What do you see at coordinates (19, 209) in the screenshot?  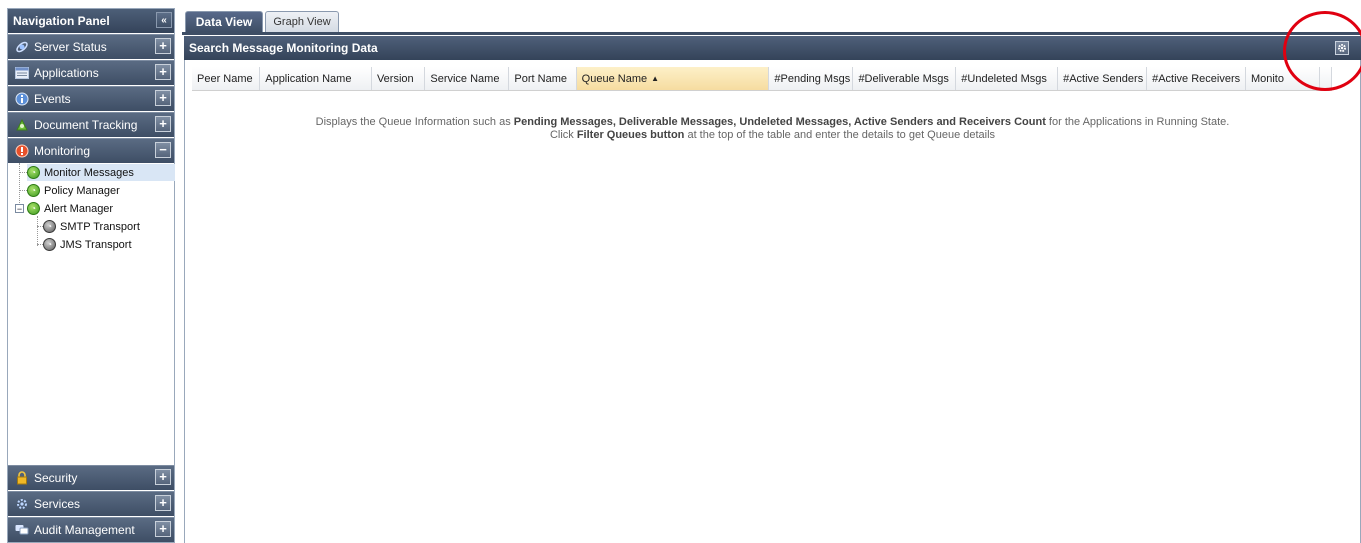 I see `tree-collapse-icon: −` at bounding box center [19, 209].